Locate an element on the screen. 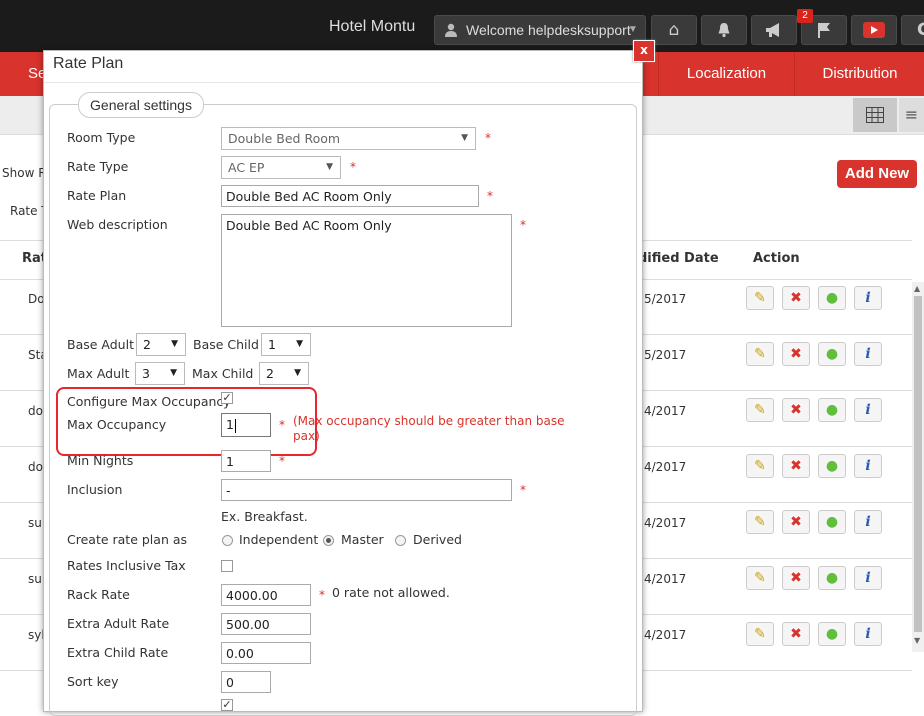 This screenshot has height=716, width=924. add-new-button: Add New is located at coordinates (877, 174).